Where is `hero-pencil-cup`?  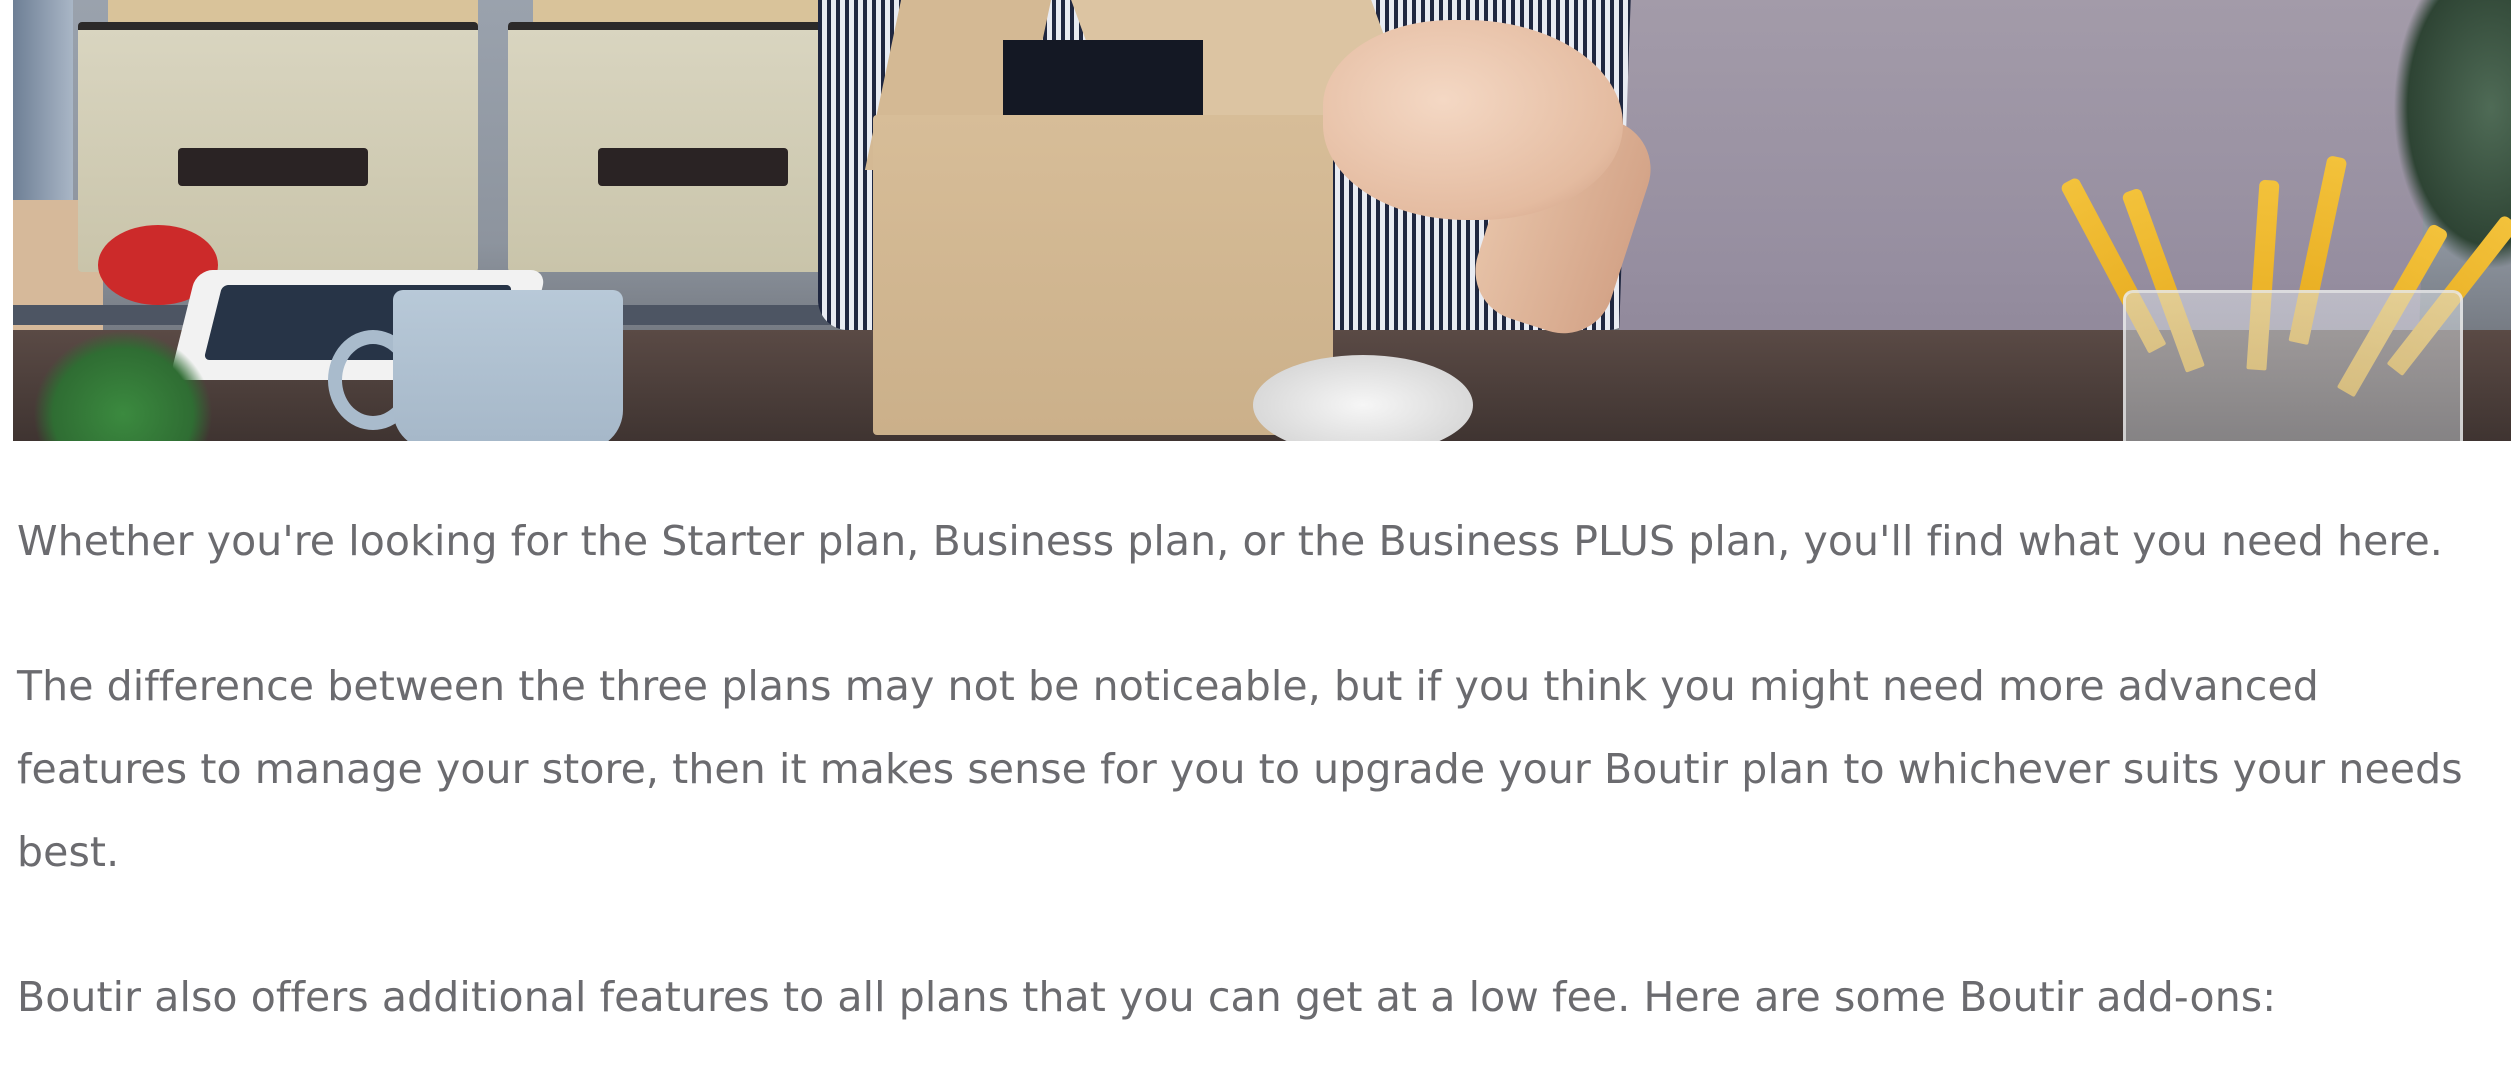 hero-pencil-cup is located at coordinates (2293, 365).